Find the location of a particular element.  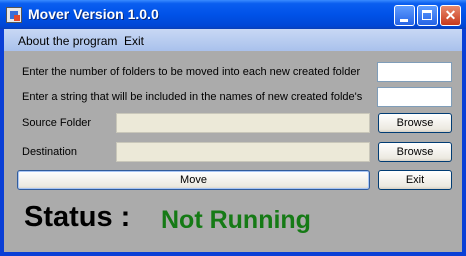

app-icon is located at coordinates (14, 15).